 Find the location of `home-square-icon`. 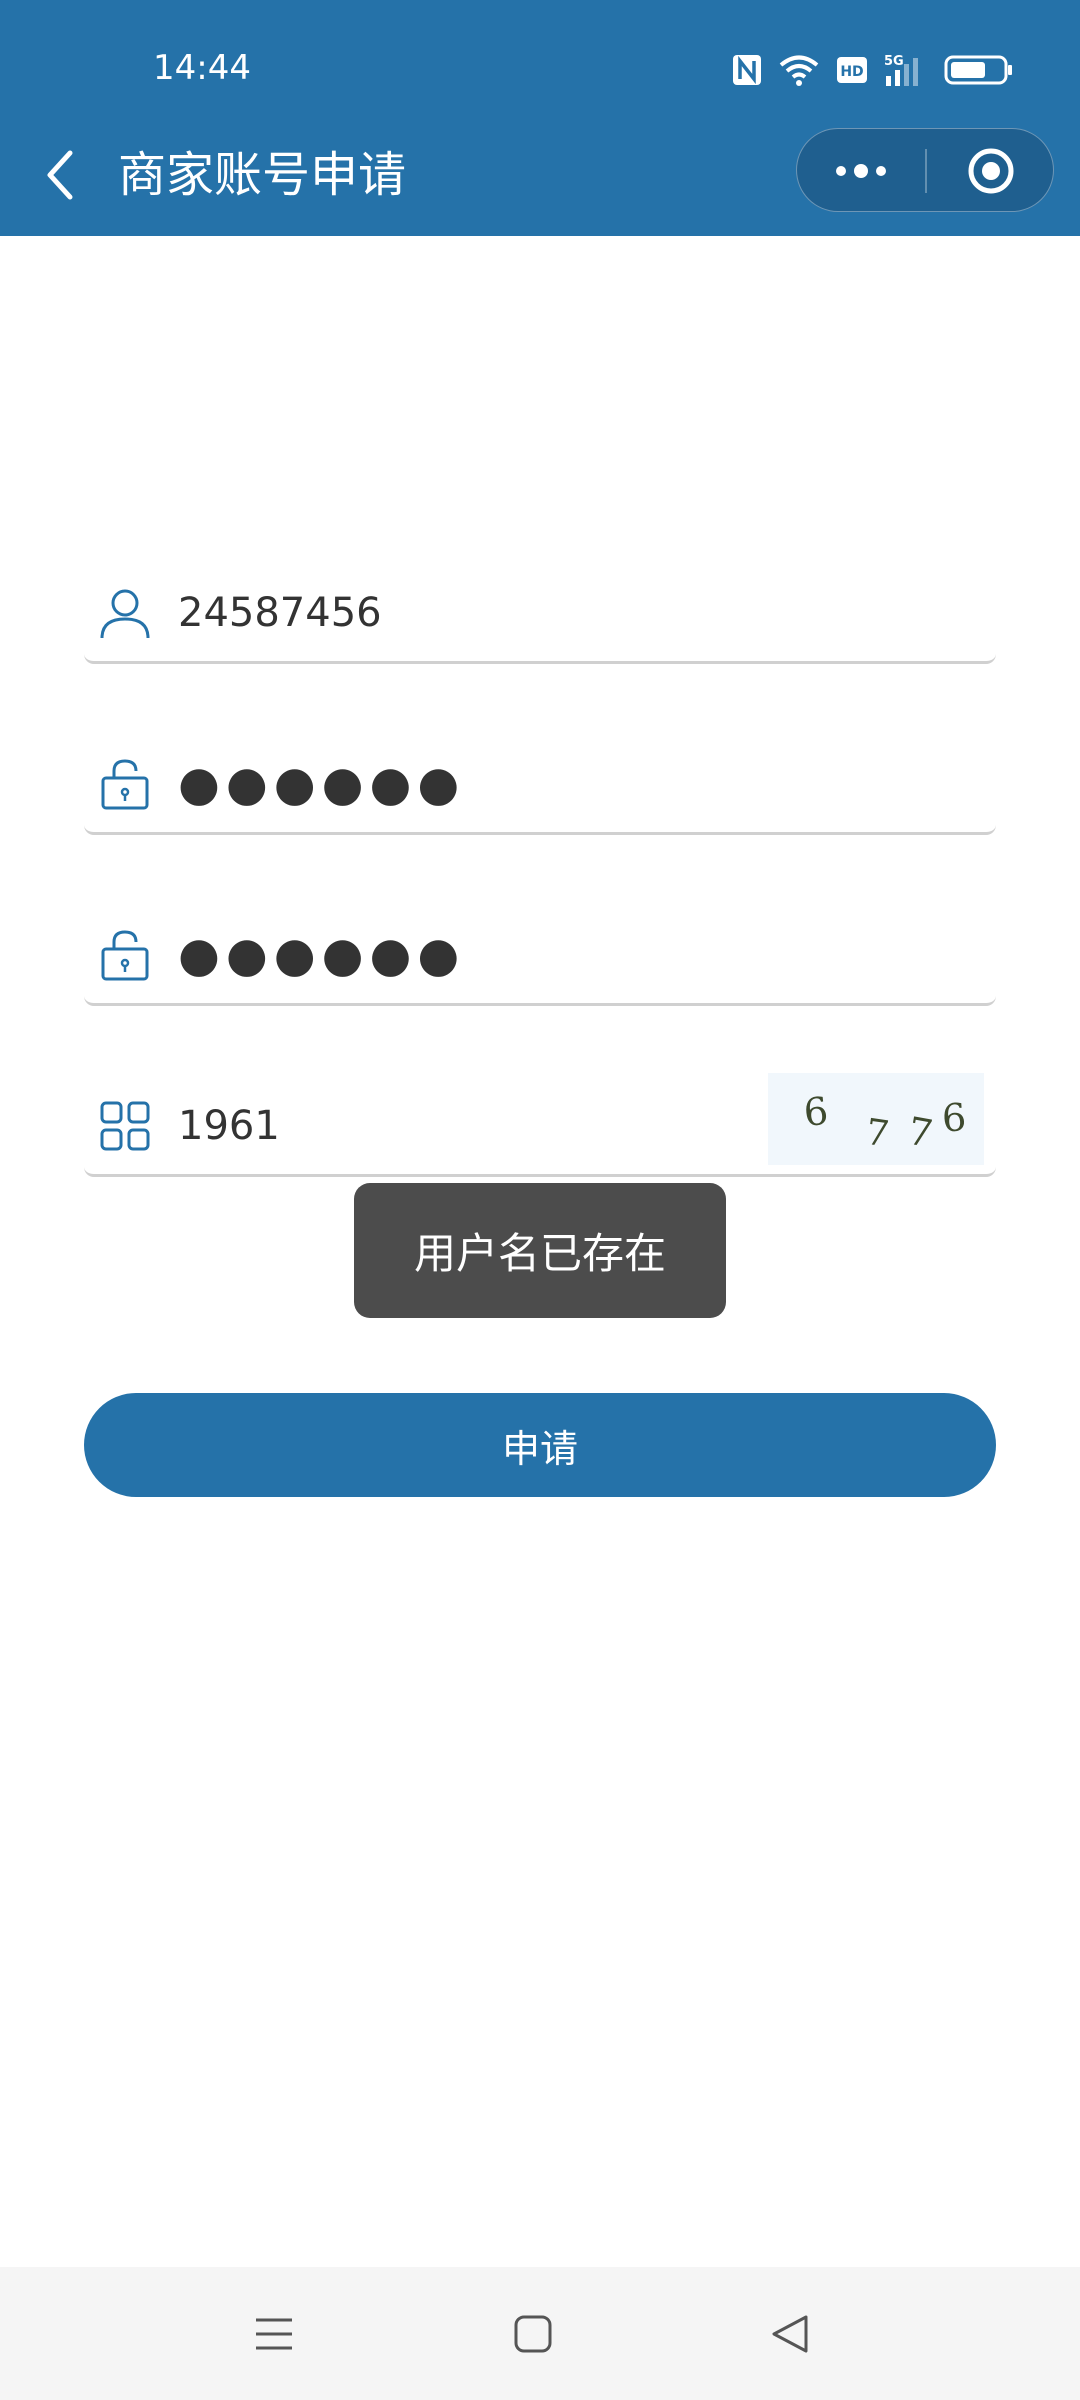

home-square-icon is located at coordinates (533, 2333).